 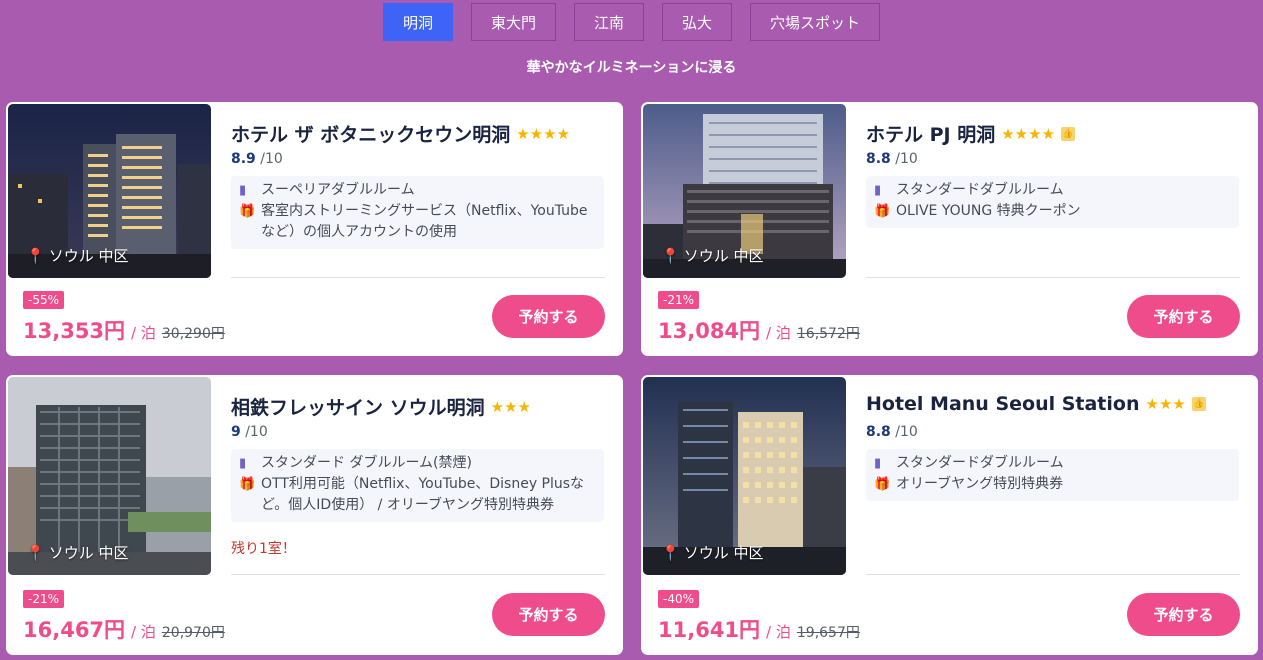 I want to click on rooms-left-notice: 残り1室！, so click(x=263, y=549).